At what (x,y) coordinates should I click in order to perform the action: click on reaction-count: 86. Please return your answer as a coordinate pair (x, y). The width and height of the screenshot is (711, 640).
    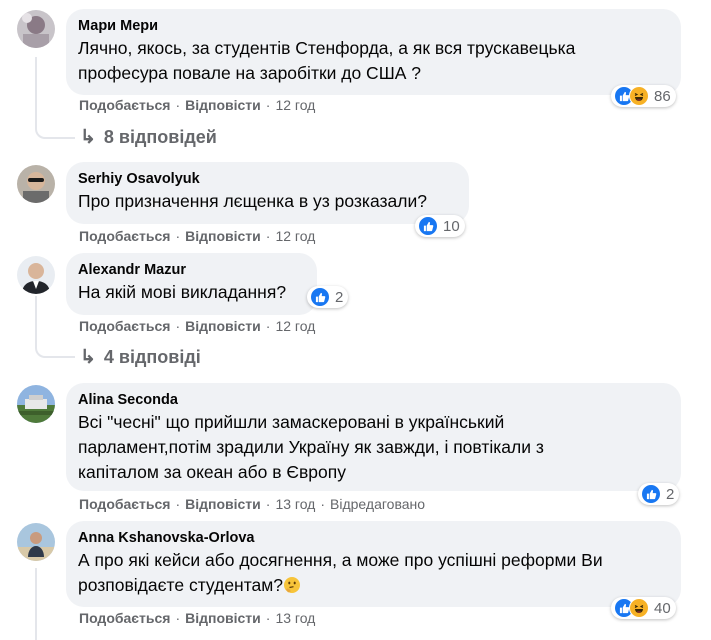
    Looking at the image, I should click on (662, 96).